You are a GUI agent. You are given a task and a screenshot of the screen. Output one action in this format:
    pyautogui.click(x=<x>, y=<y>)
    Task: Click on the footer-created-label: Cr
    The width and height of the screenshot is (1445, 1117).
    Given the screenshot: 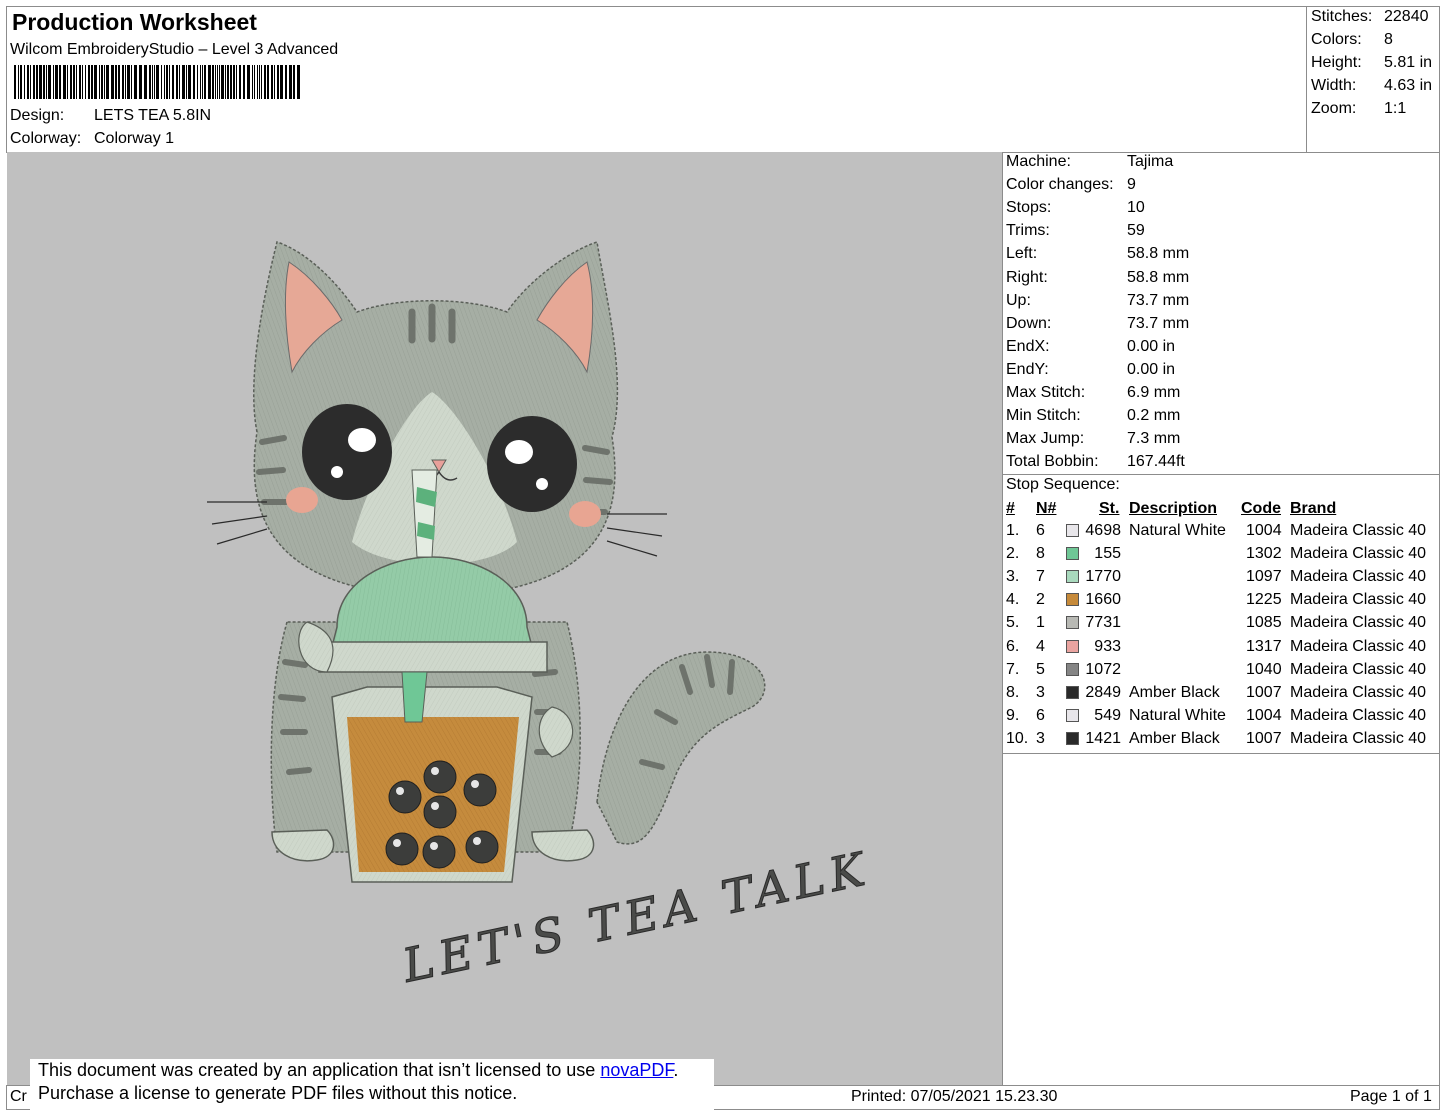 What is the action you would take?
    pyautogui.click(x=18, y=1096)
    